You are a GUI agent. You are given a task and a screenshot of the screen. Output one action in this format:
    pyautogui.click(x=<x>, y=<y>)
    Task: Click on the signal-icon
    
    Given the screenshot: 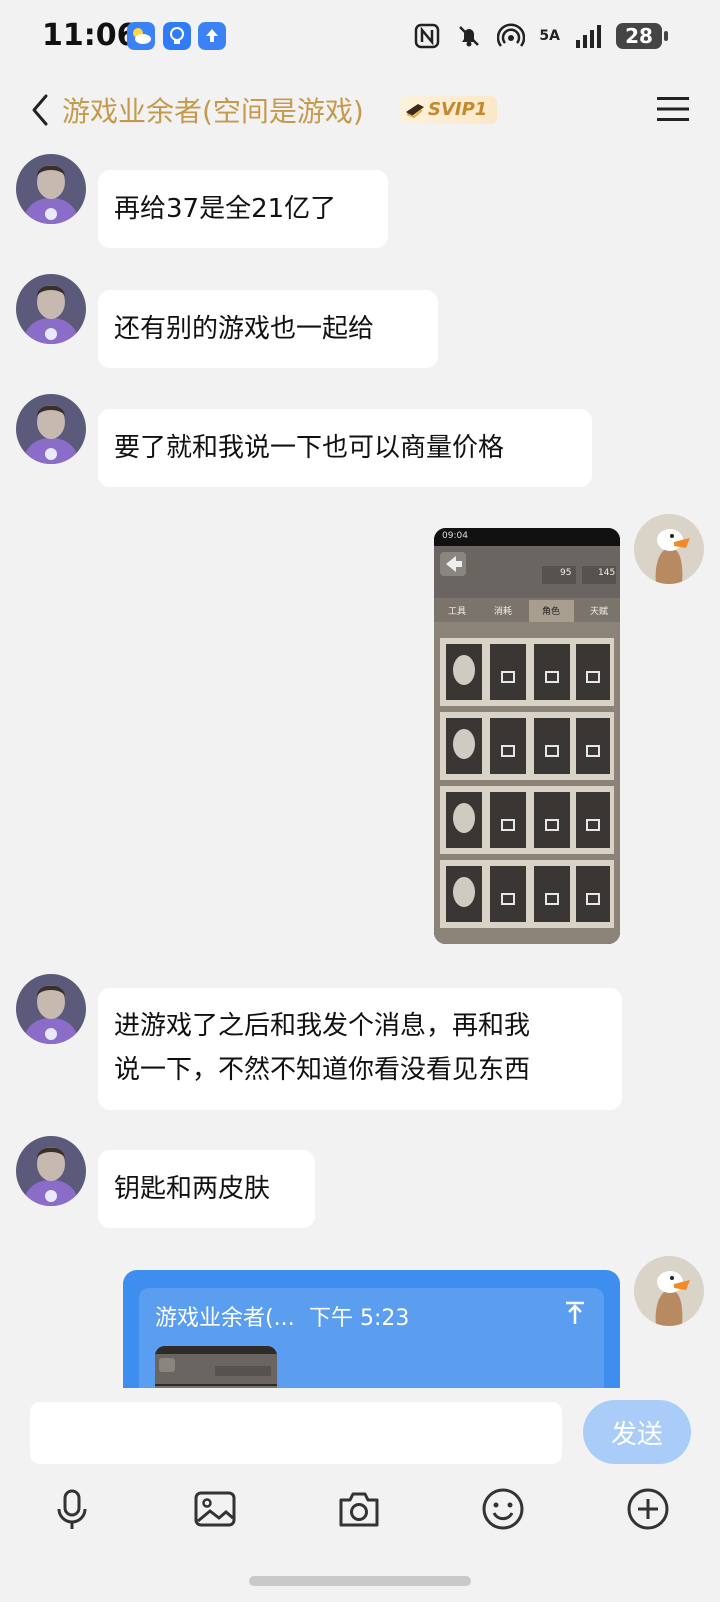 What is the action you would take?
    pyautogui.click(x=588, y=36)
    